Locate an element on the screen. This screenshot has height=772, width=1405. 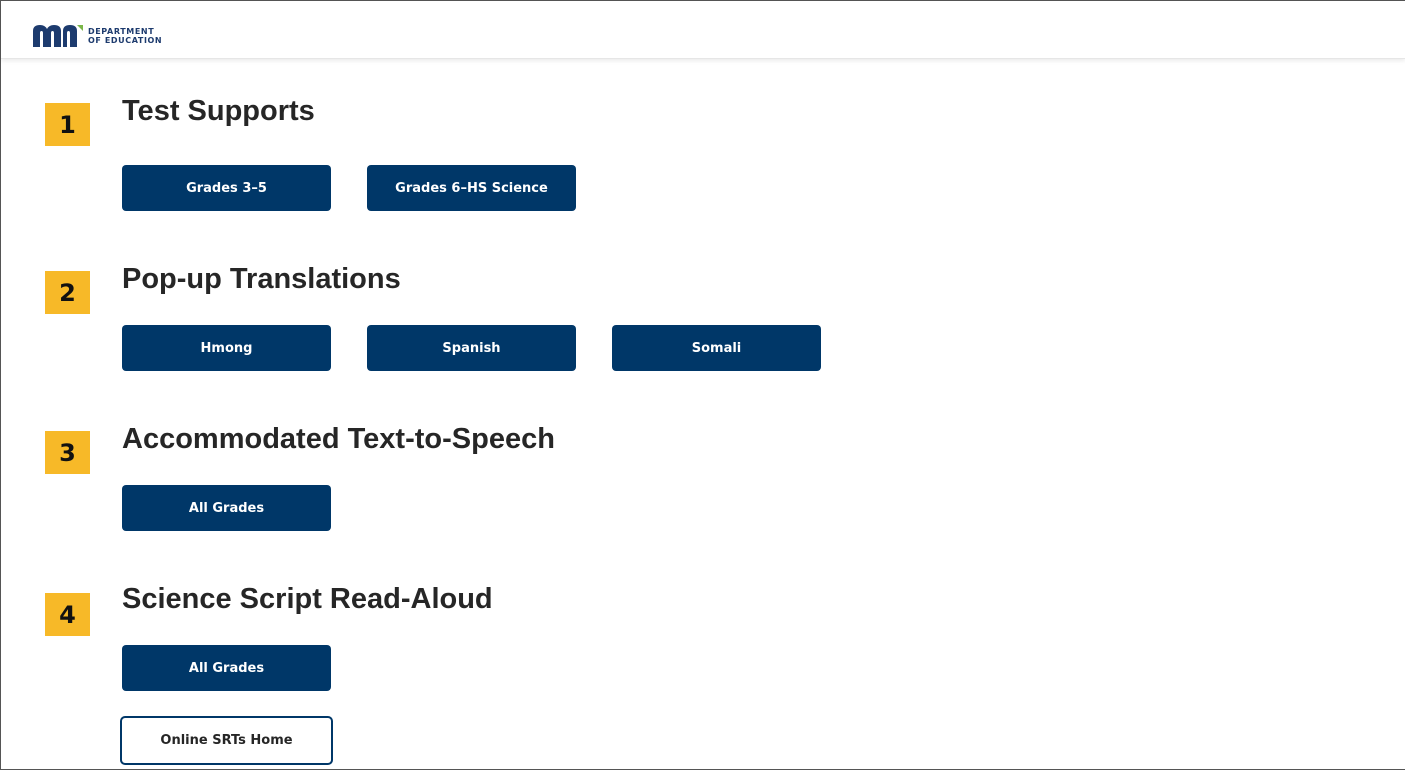
section-title-accommodated-tts: Accommodated Text-to-Speech is located at coordinates (338, 439).